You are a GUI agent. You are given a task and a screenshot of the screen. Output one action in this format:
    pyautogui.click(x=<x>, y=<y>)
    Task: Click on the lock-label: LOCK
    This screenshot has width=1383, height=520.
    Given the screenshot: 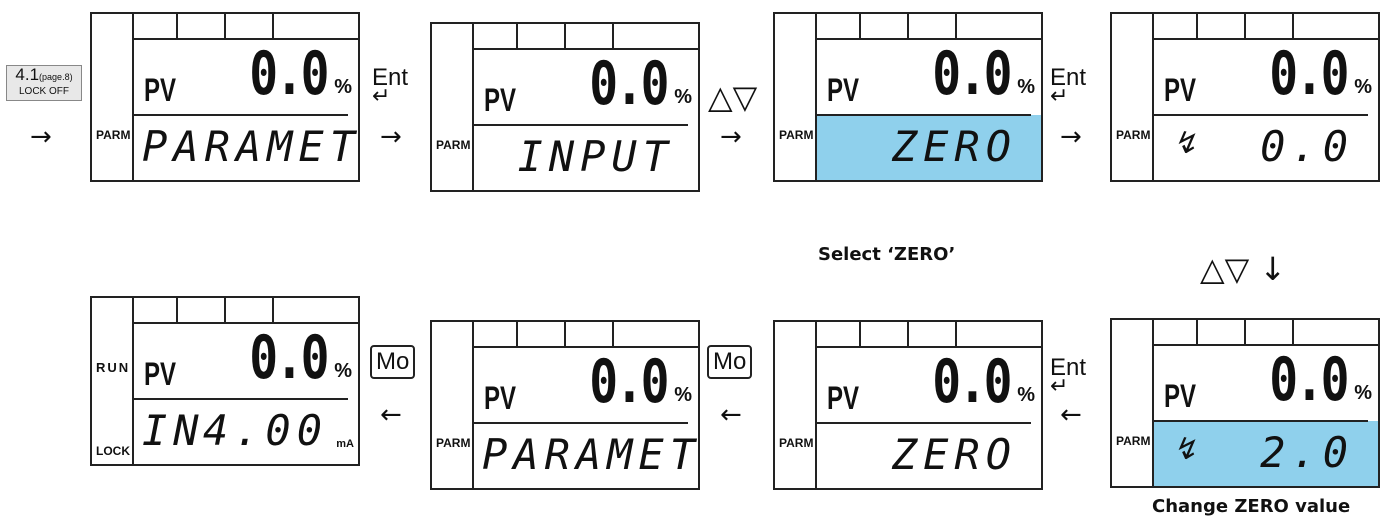 What is the action you would take?
    pyautogui.click(x=113, y=451)
    